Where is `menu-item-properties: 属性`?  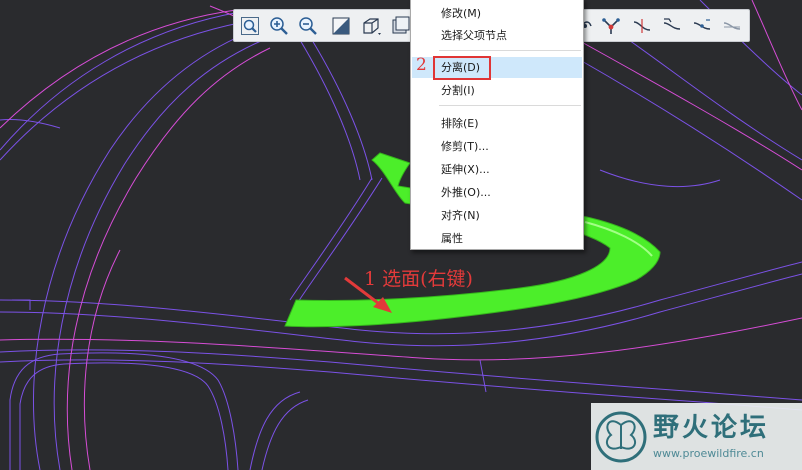
menu-item-properties: 属性 is located at coordinates (497, 238).